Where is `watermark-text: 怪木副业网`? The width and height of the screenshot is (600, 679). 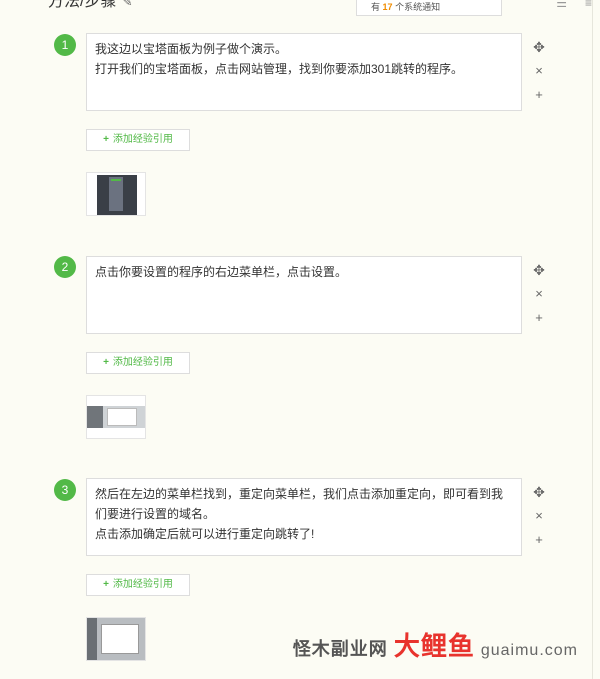
watermark-text: 怪木副业网 is located at coordinates (340, 649).